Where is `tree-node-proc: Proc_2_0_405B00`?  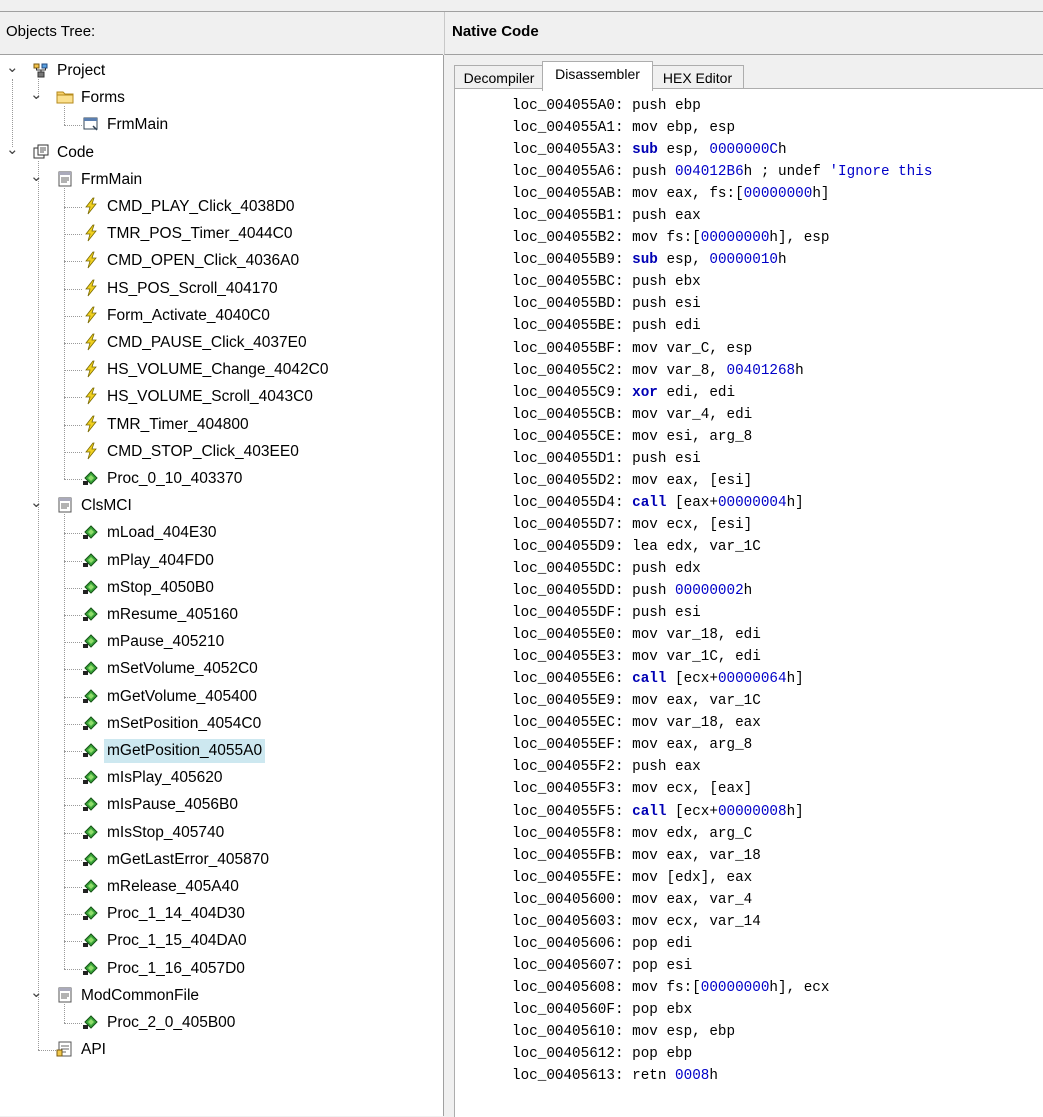
tree-node-proc: Proc_2_0_405B00 is located at coordinates (160, 1023).